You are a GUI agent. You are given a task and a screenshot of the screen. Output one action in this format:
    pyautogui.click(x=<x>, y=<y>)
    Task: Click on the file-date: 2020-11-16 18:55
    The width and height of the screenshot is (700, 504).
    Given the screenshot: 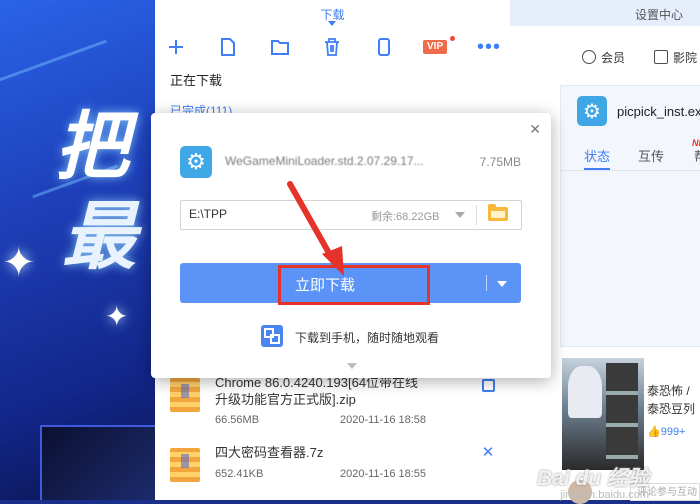 What is the action you would take?
    pyautogui.click(x=383, y=474)
    